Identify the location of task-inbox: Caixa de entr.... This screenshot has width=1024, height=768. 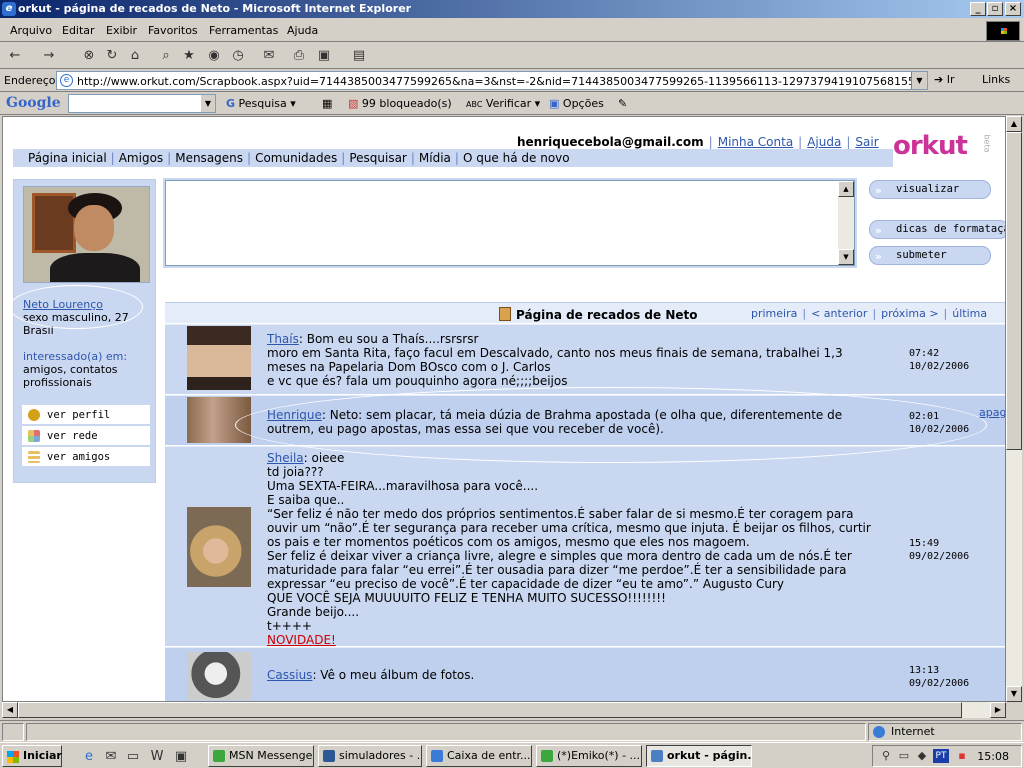
(479, 756).